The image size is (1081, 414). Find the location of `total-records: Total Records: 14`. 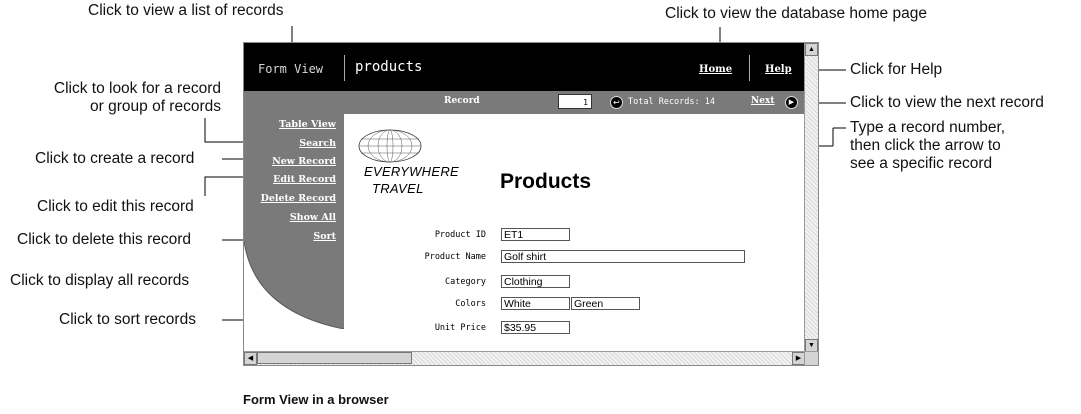

total-records: Total Records: 14 is located at coordinates (671, 102).